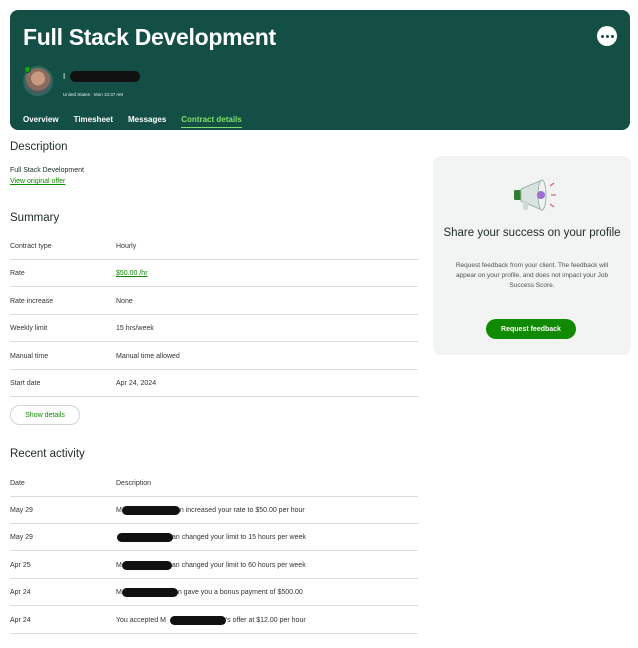  I want to click on megaphone-icon, so click(535, 195).